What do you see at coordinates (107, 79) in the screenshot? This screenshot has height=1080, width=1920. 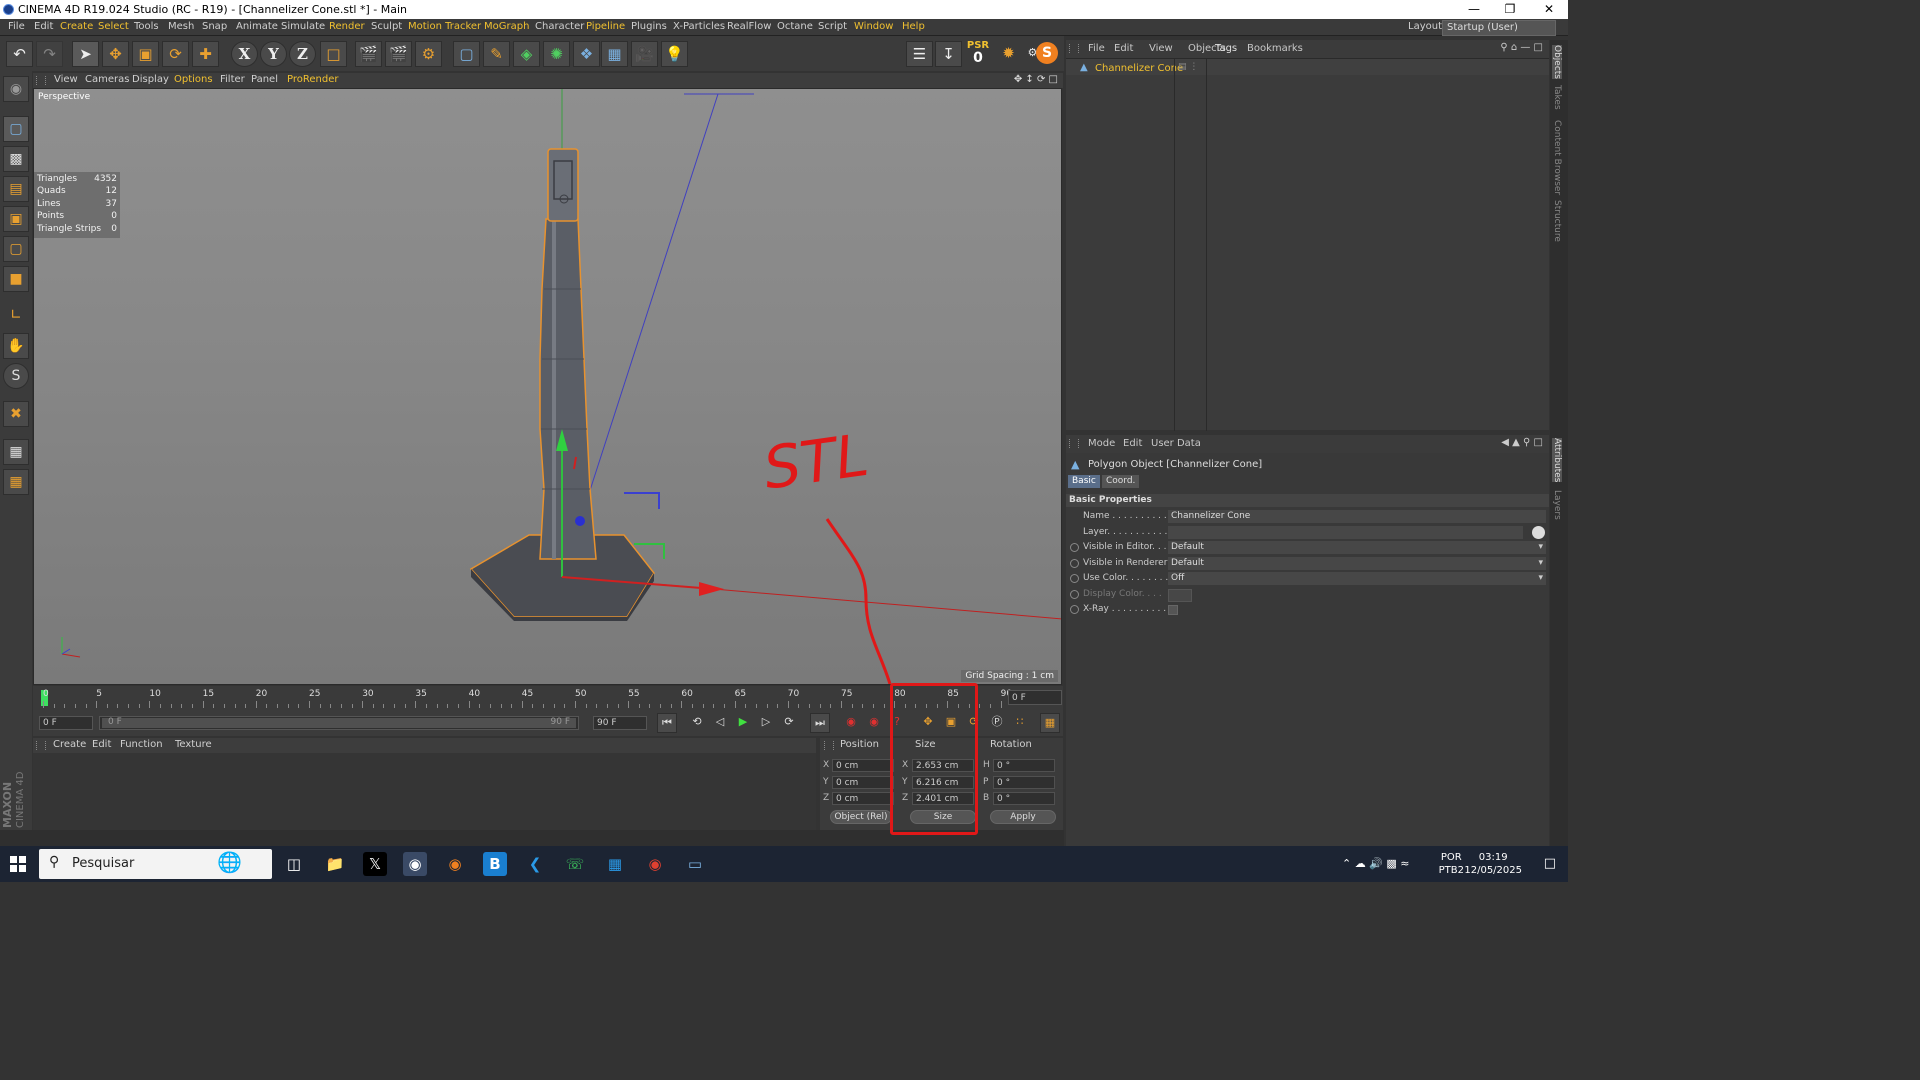 I see `viewport-menu-cameras: Cameras` at bounding box center [107, 79].